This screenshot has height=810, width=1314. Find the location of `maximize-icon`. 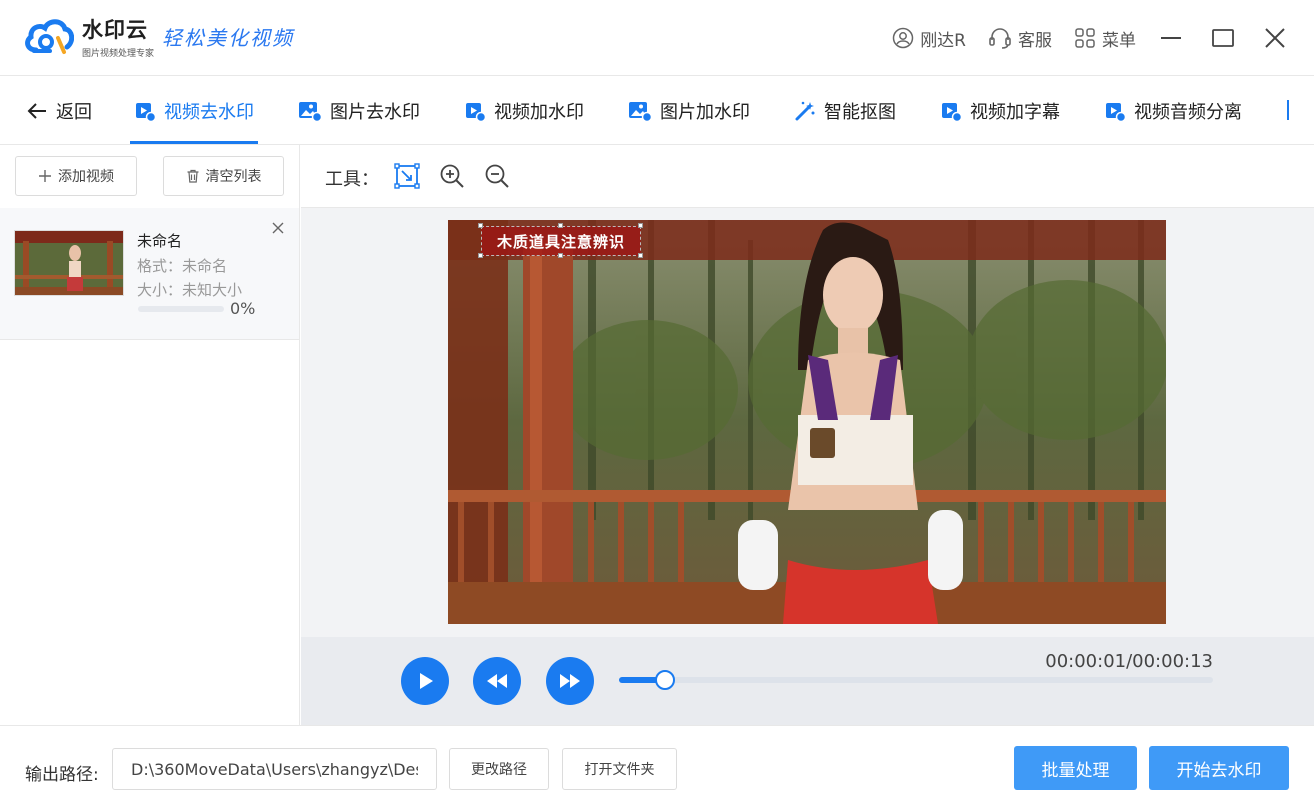

maximize-icon is located at coordinates (1223, 38).